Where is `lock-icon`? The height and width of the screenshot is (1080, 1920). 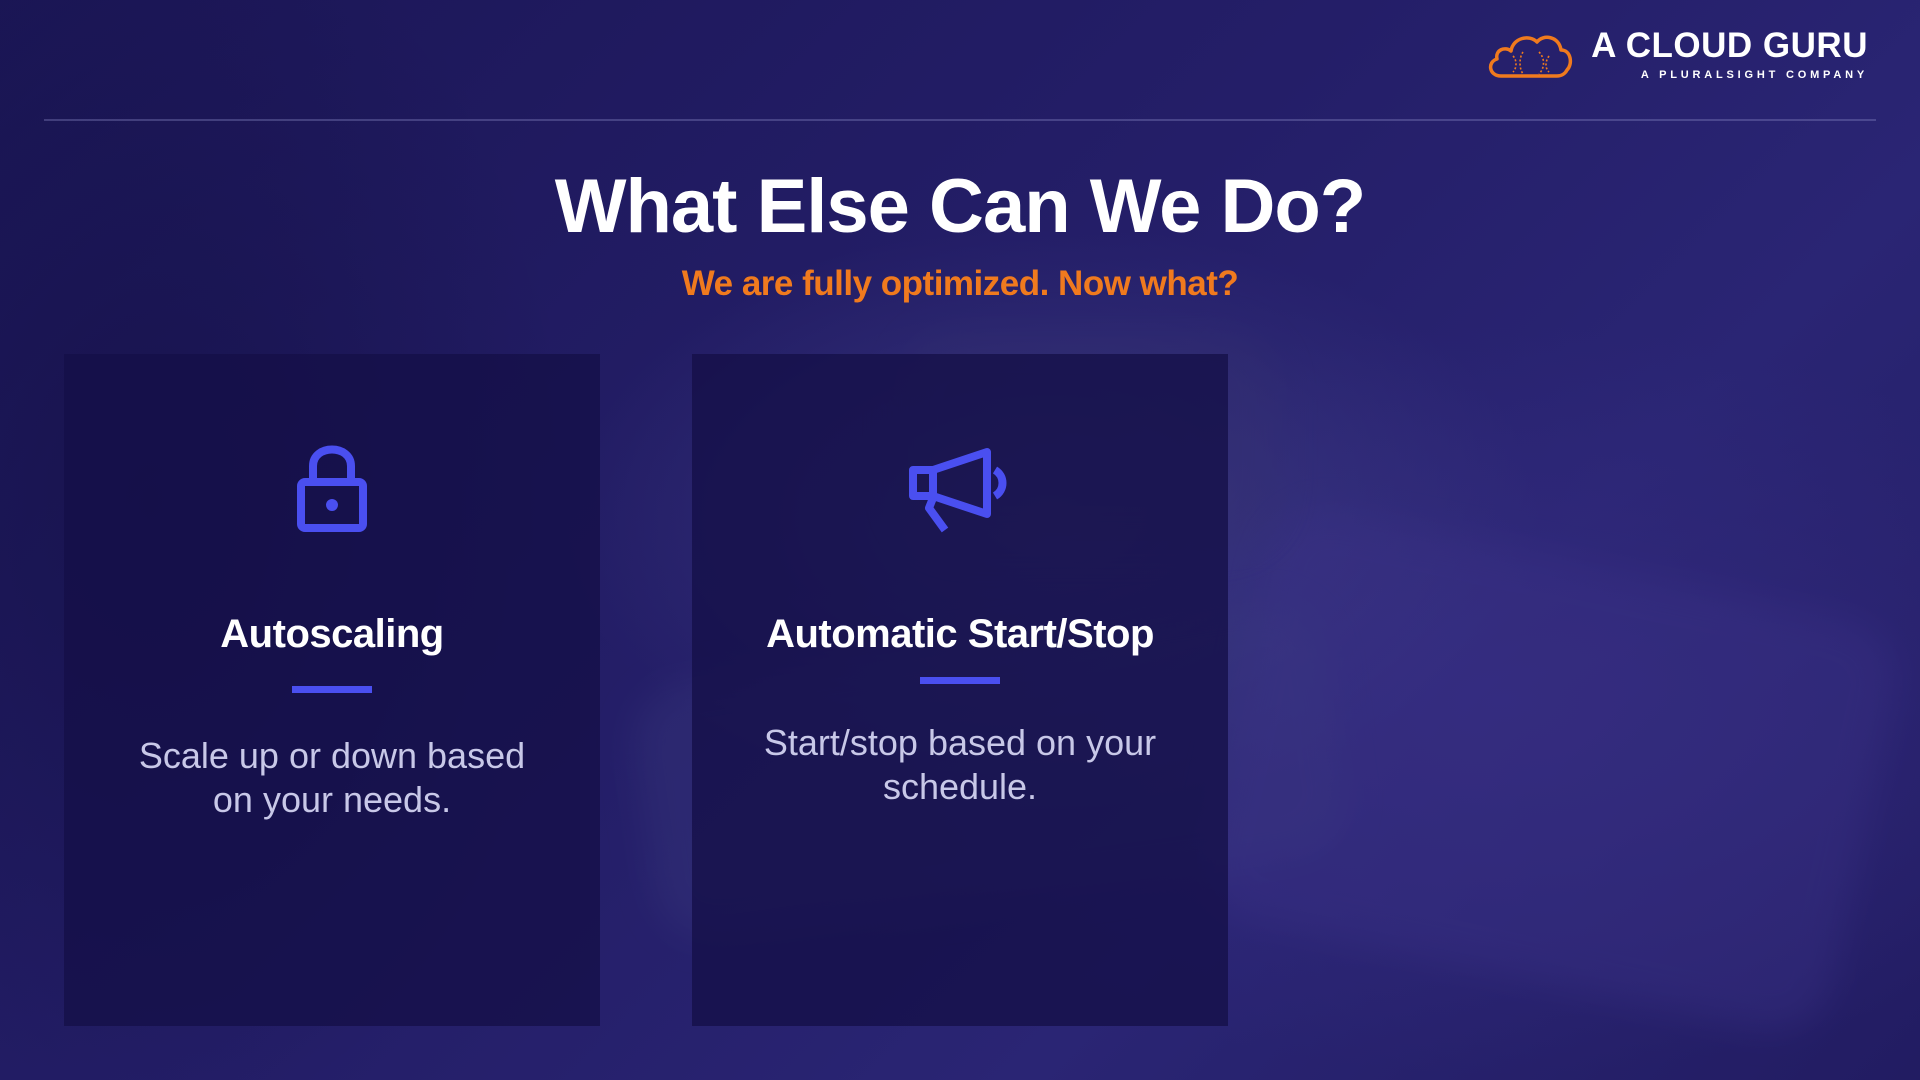
lock-icon is located at coordinates (332, 488).